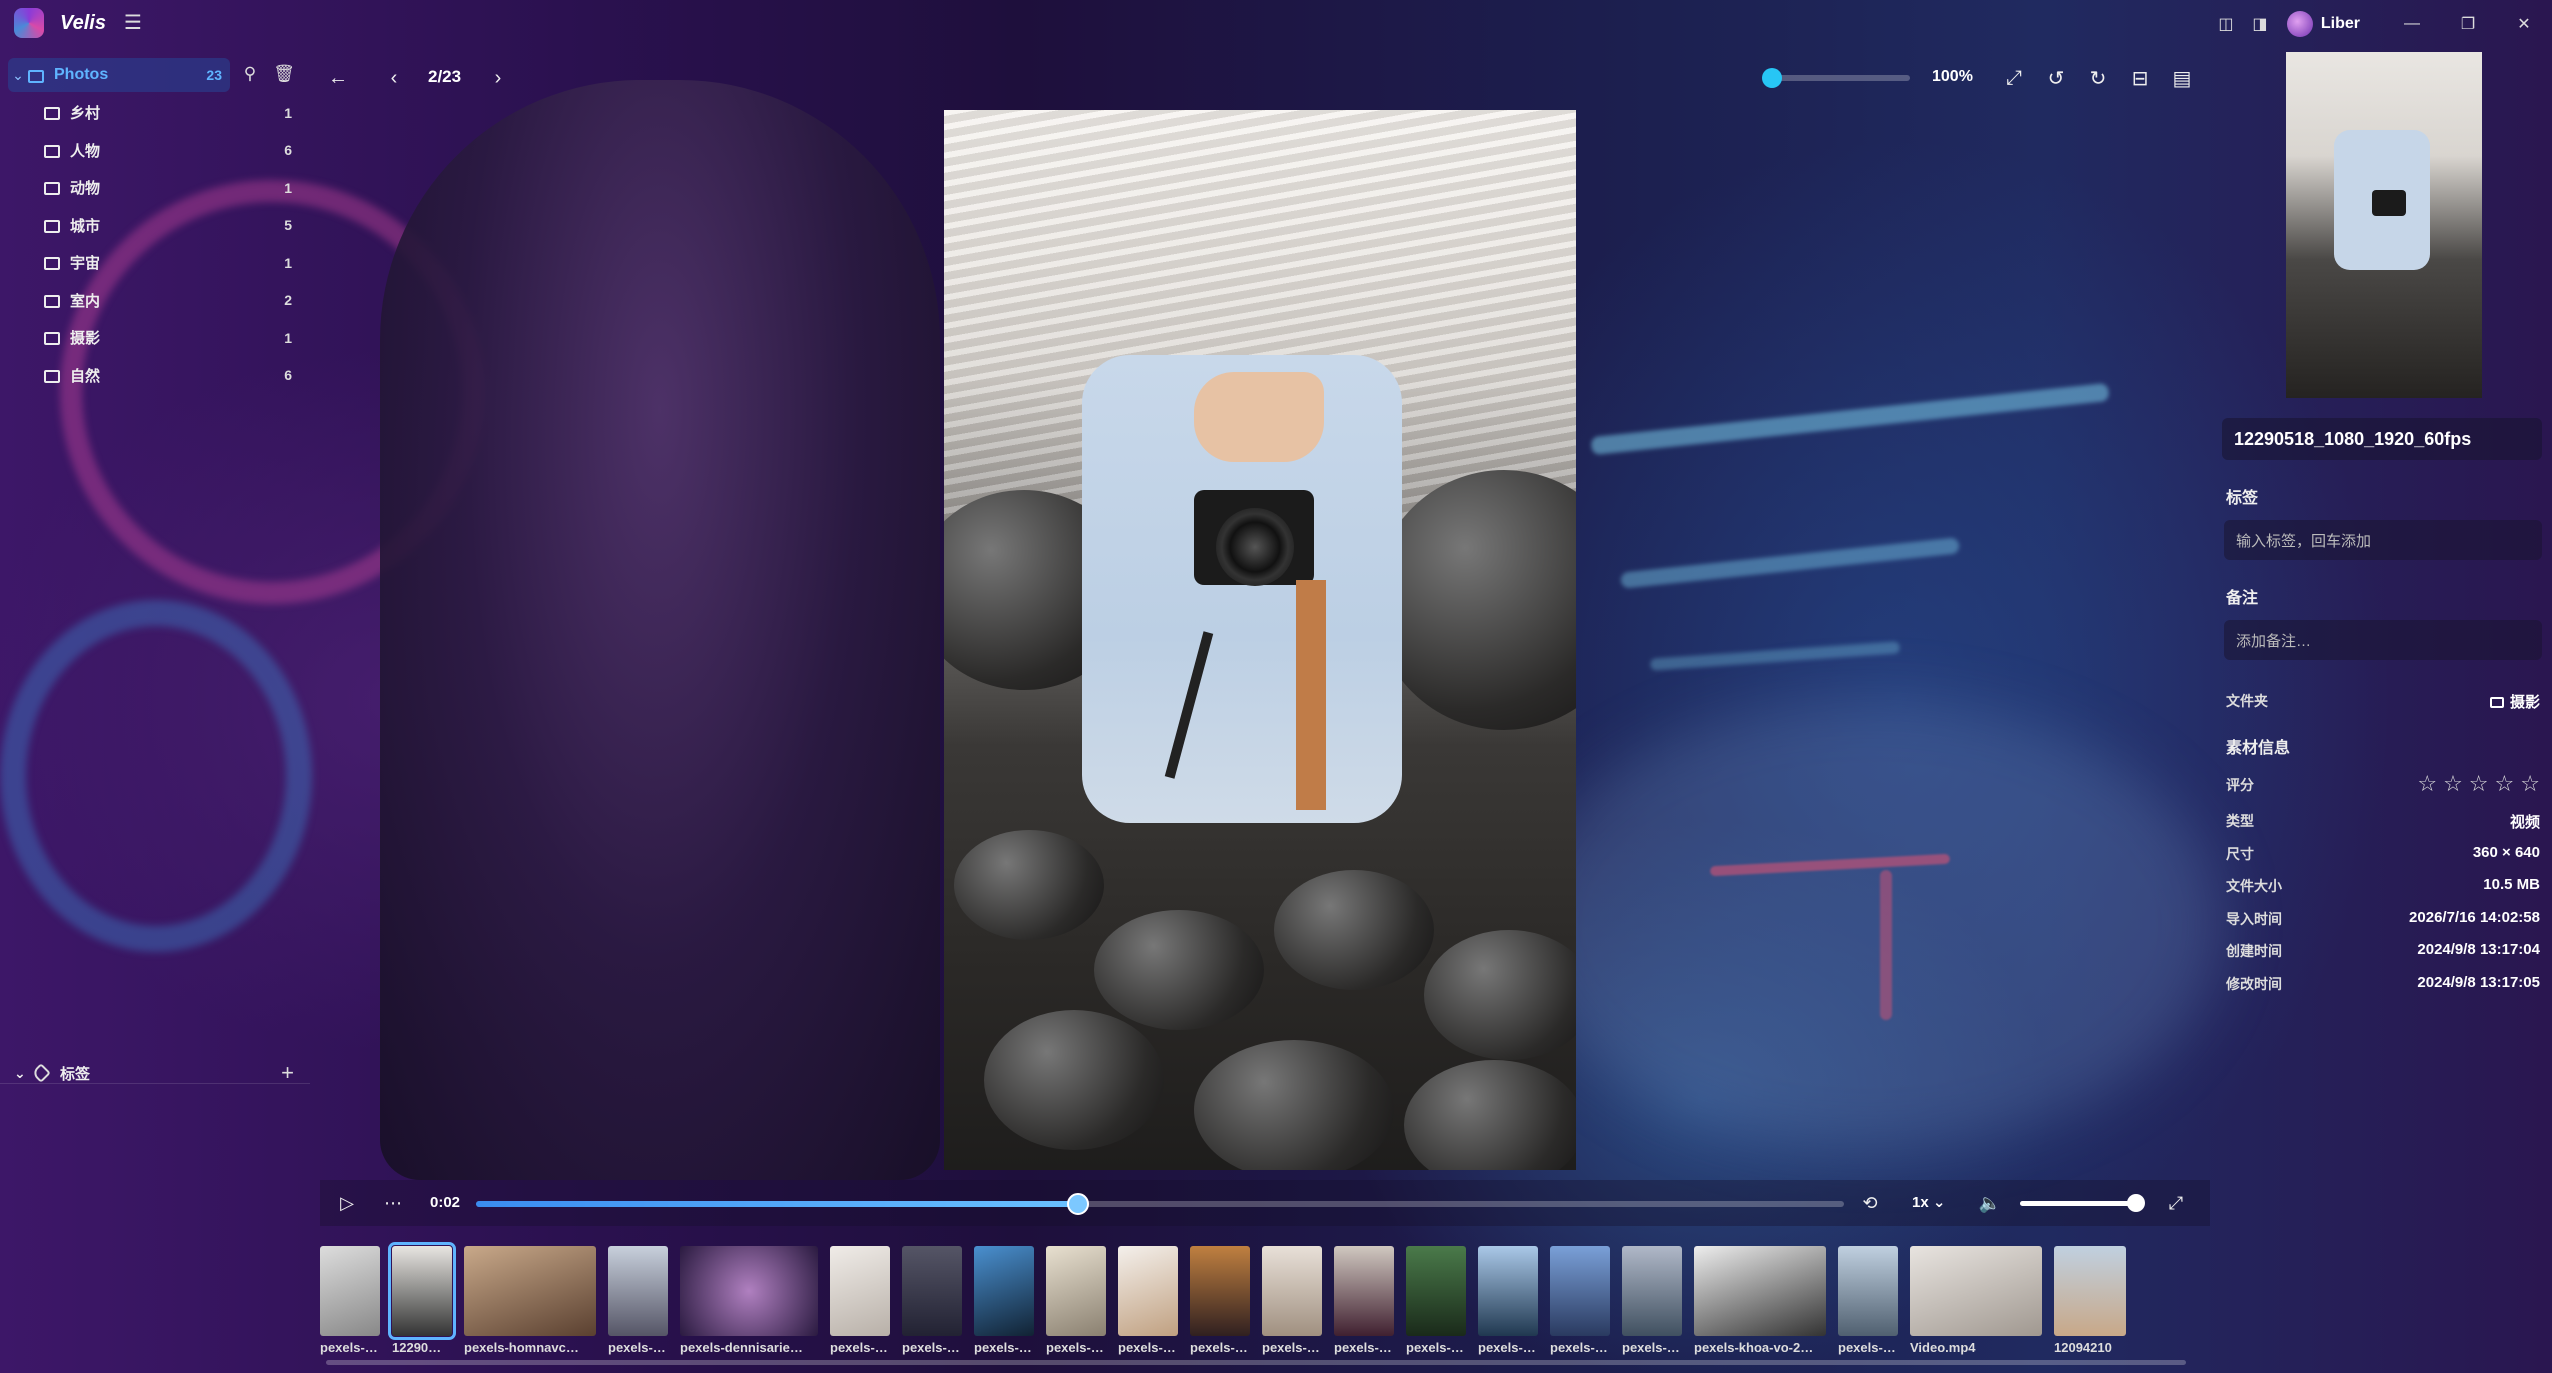  I want to click on folder-icon, so click(52, 189).